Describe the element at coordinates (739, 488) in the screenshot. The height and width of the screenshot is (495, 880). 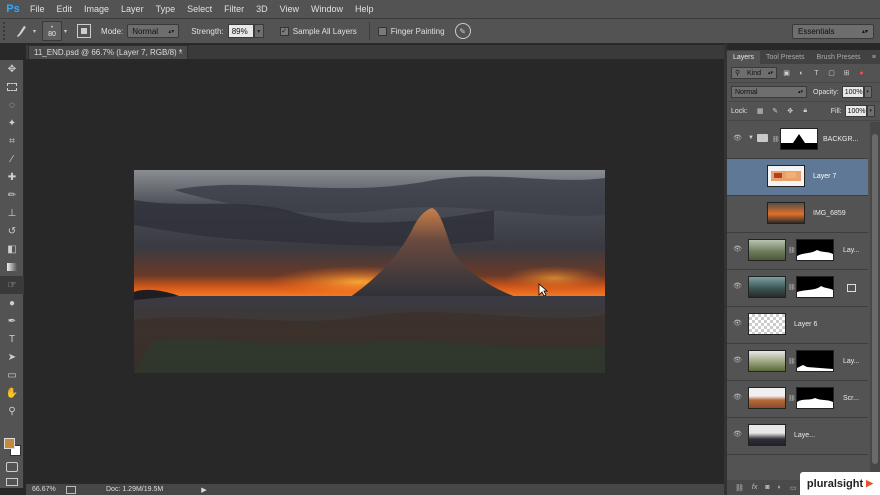
I see `link-layers-icon: ⛓︎` at that location.